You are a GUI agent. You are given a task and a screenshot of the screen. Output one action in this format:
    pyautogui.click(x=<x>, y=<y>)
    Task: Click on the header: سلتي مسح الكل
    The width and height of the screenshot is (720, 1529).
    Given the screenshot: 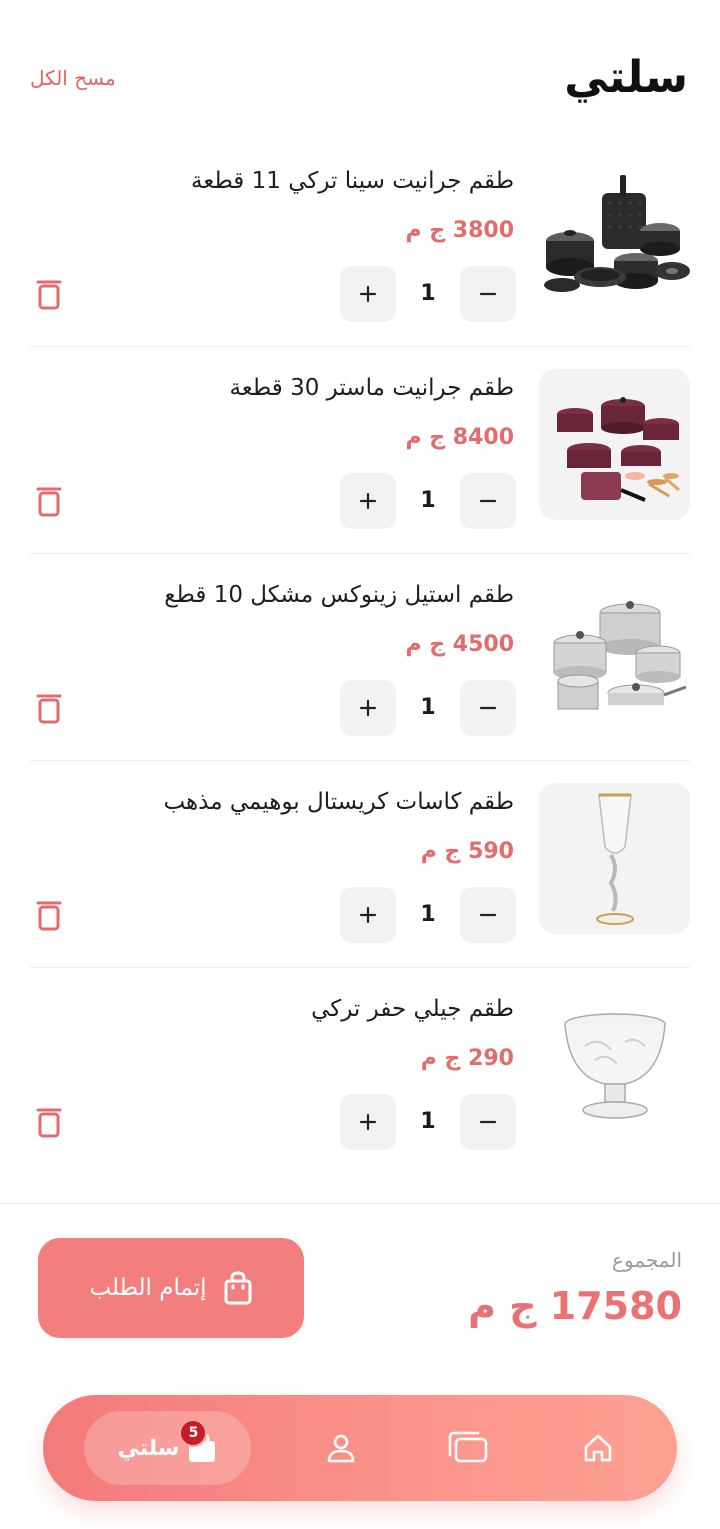 What is the action you would take?
    pyautogui.click(x=360, y=70)
    